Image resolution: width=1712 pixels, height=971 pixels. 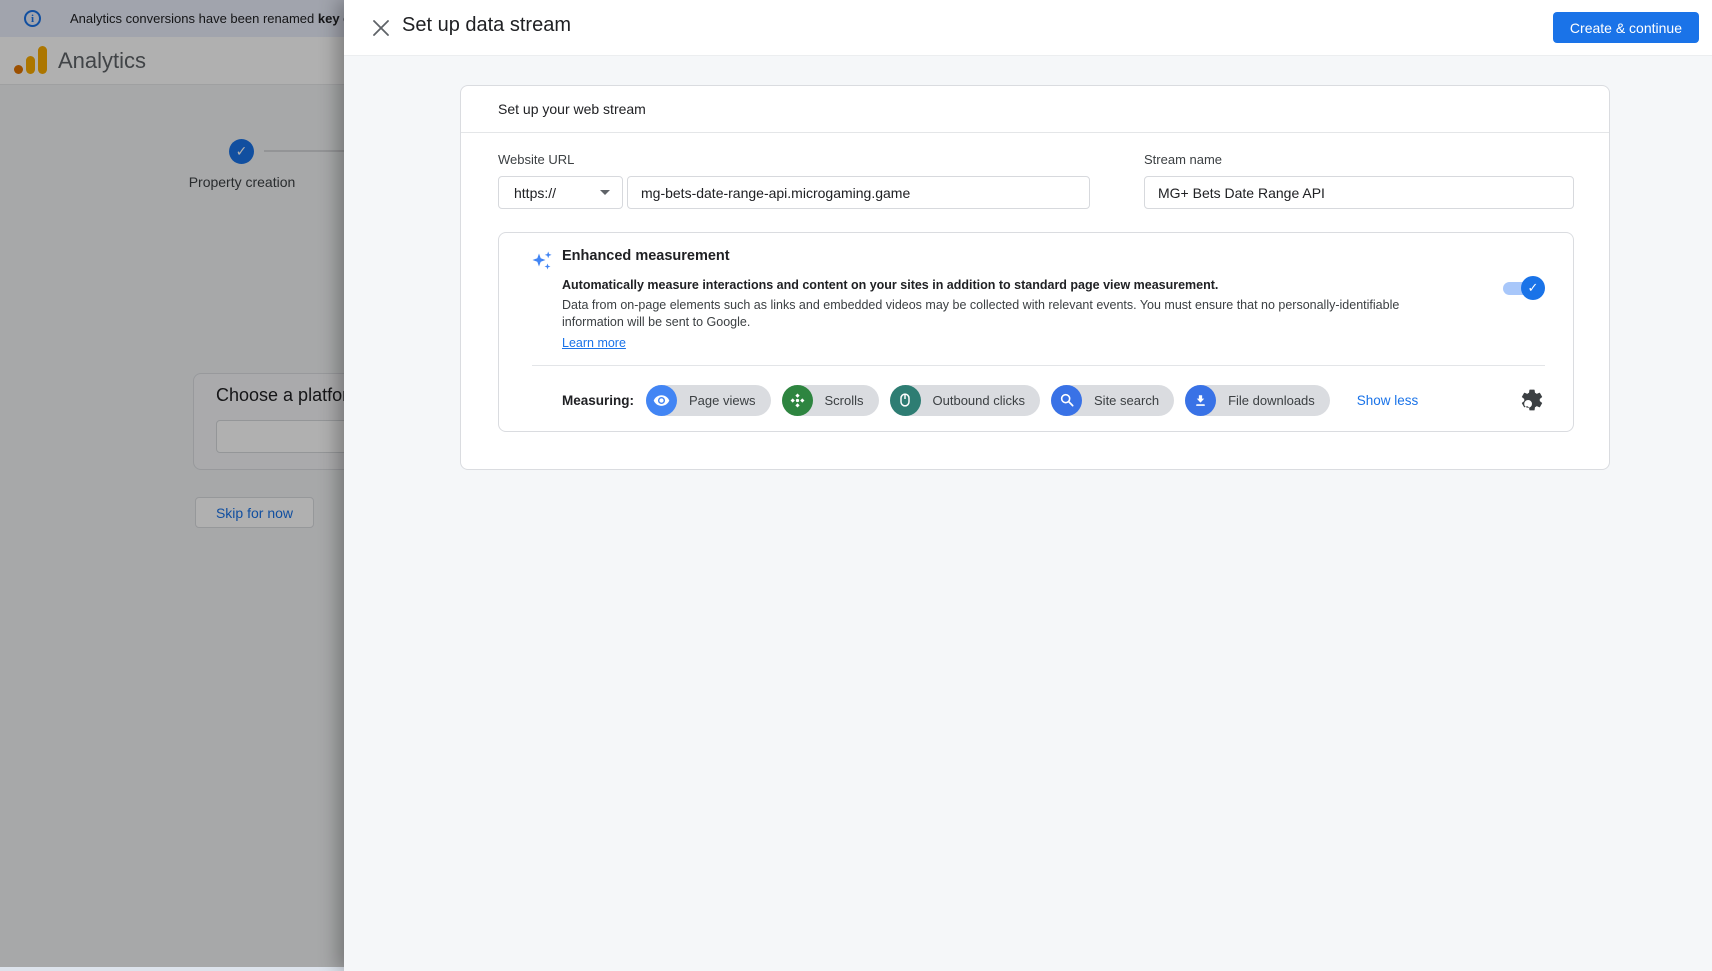 I want to click on chip-scrolls: Scrolls, so click(x=830, y=400).